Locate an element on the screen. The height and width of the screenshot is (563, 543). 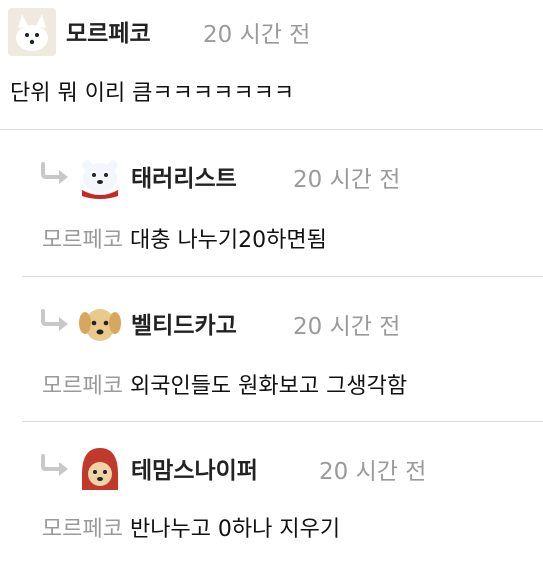
author-name: 테맘스나이퍼 is located at coordinates (194, 468).